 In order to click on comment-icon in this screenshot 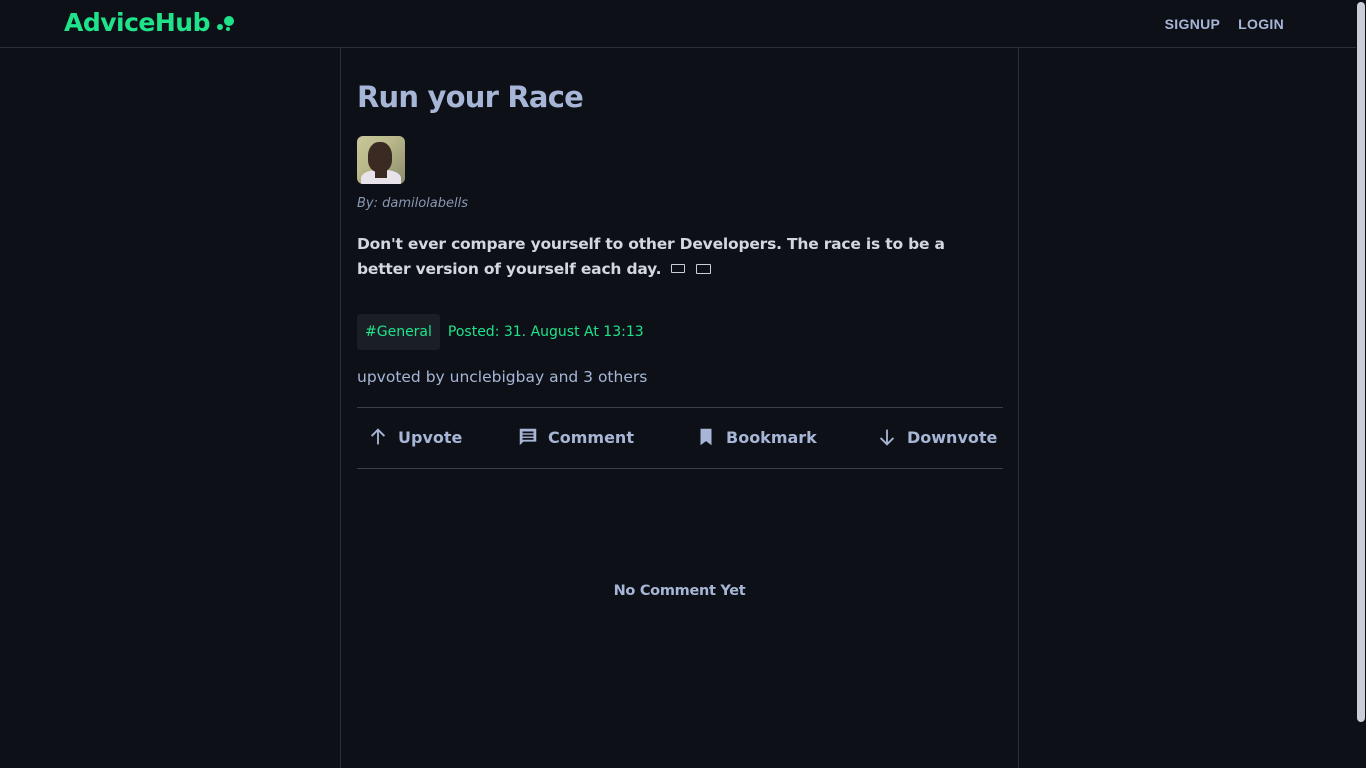, I will do `click(528, 437)`.